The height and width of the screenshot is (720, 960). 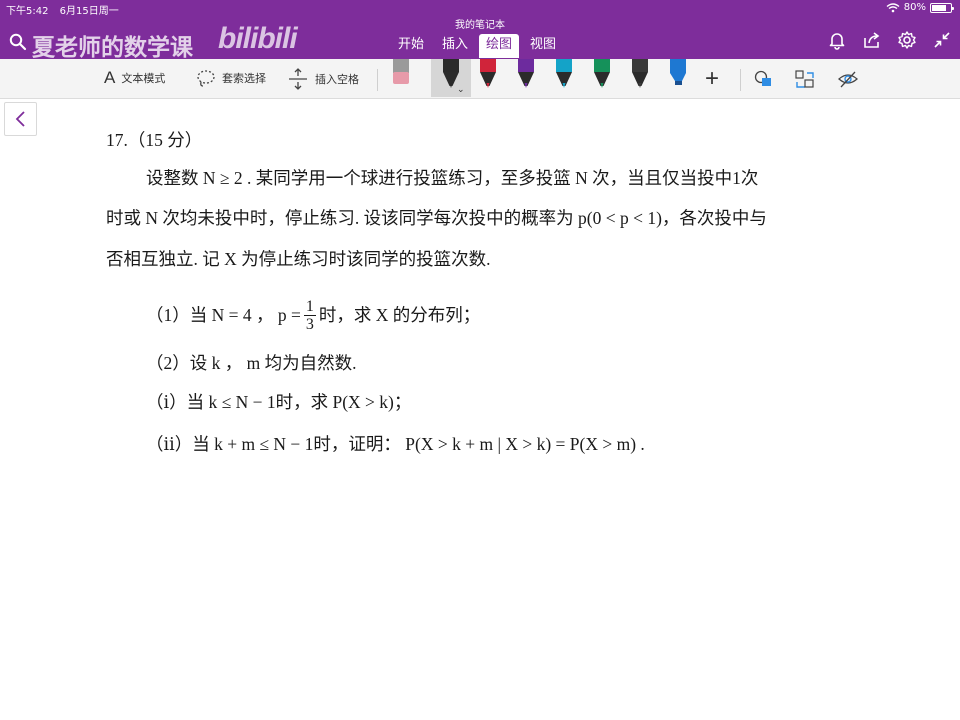 I want to click on question-2: （2）设 k ， m 均为自然数., so click(x=251, y=363).